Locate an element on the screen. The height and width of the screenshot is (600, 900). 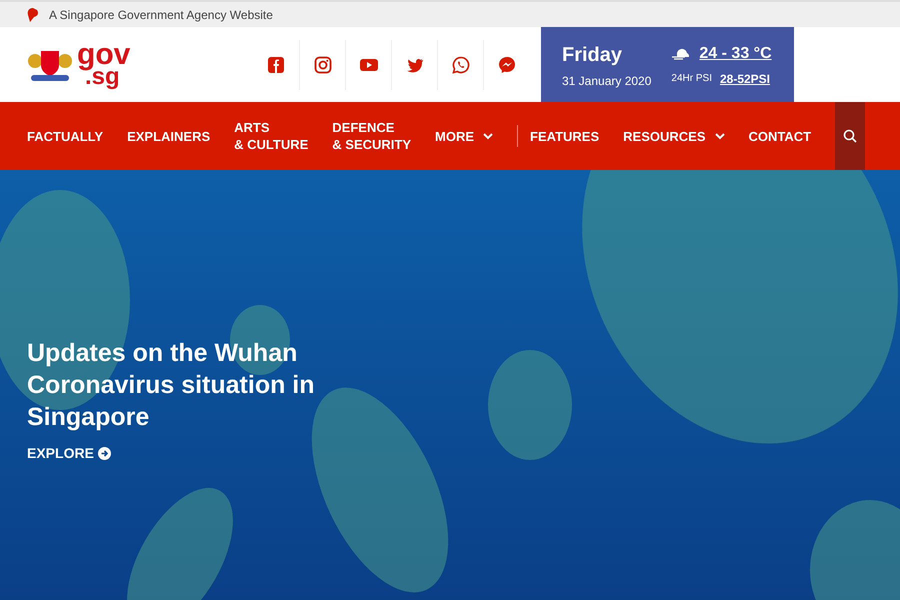
explore-link: EXPLORE is located at coordinates (187, 453).